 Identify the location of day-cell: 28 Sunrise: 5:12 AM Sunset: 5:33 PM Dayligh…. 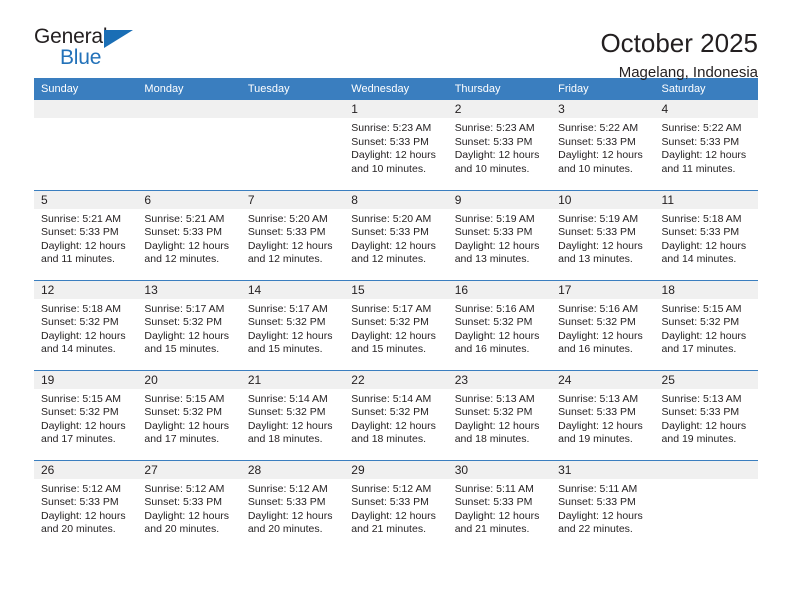
(292, 504).